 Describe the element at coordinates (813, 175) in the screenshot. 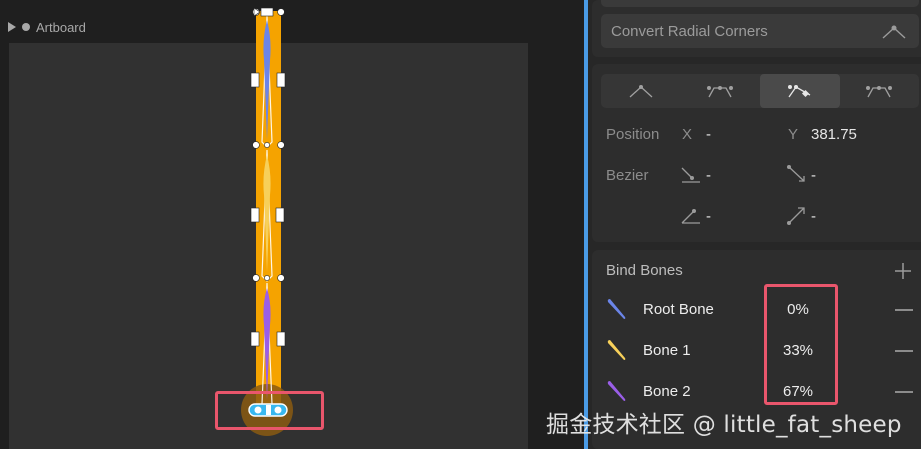

I see `bezier-in-y-value: -` at that location.